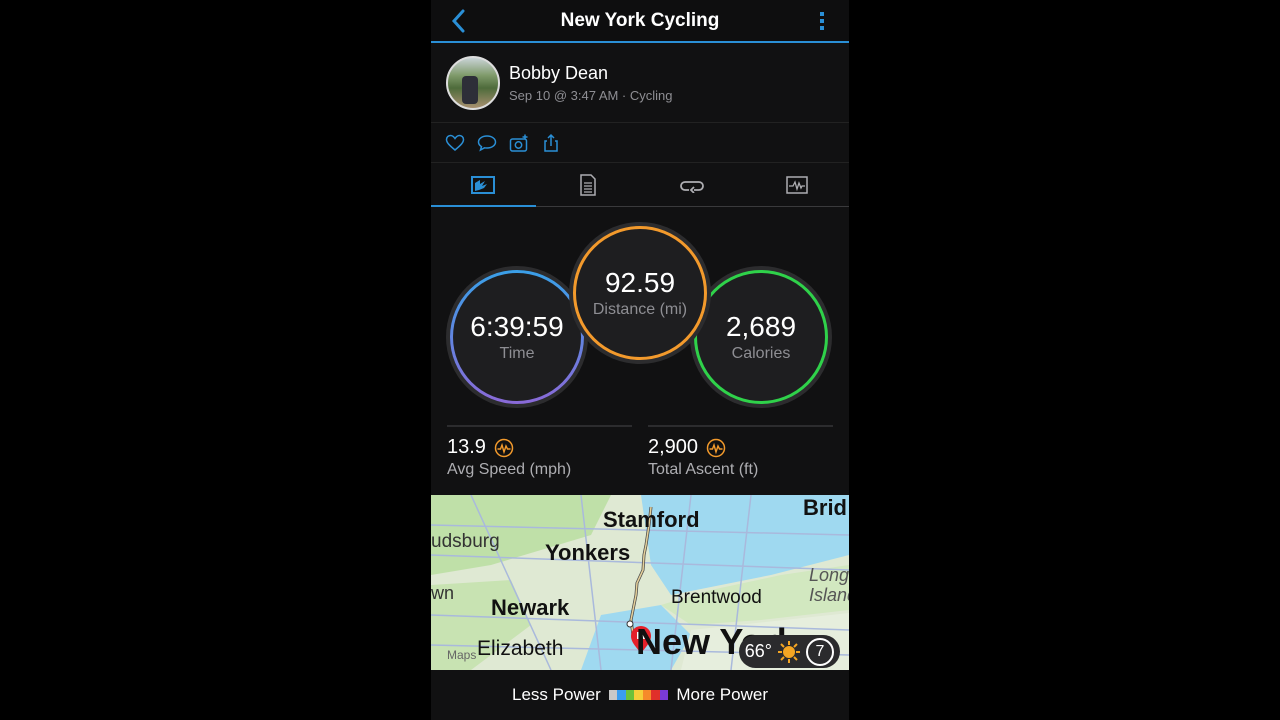 This screenshot has width=1280, height=720. Describe the element at coordinates (539, 460) in the screenshot. I see `avg-speed-stat: 13.9 Avg Speed (mph)` at that location.